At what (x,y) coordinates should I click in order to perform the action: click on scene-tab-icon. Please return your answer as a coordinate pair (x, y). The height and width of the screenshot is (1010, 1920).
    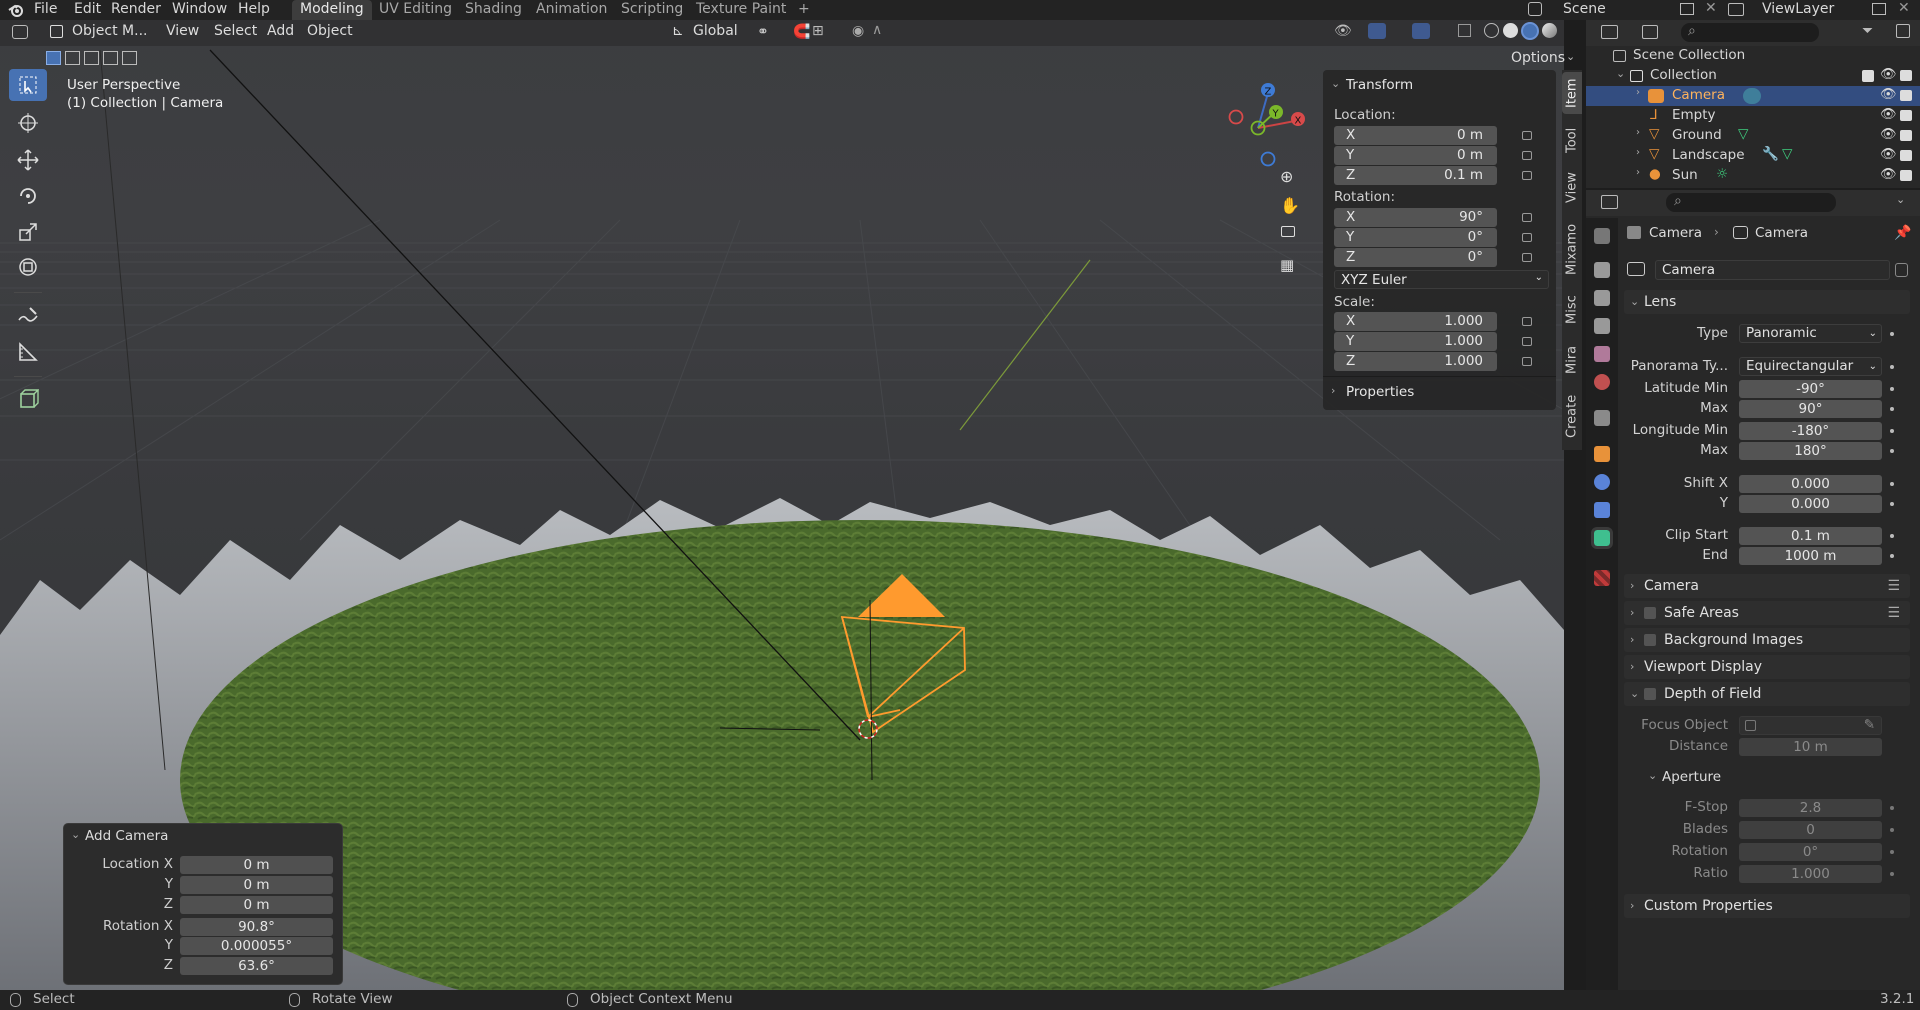
    Looking at the image, I should click on (1602, 354).